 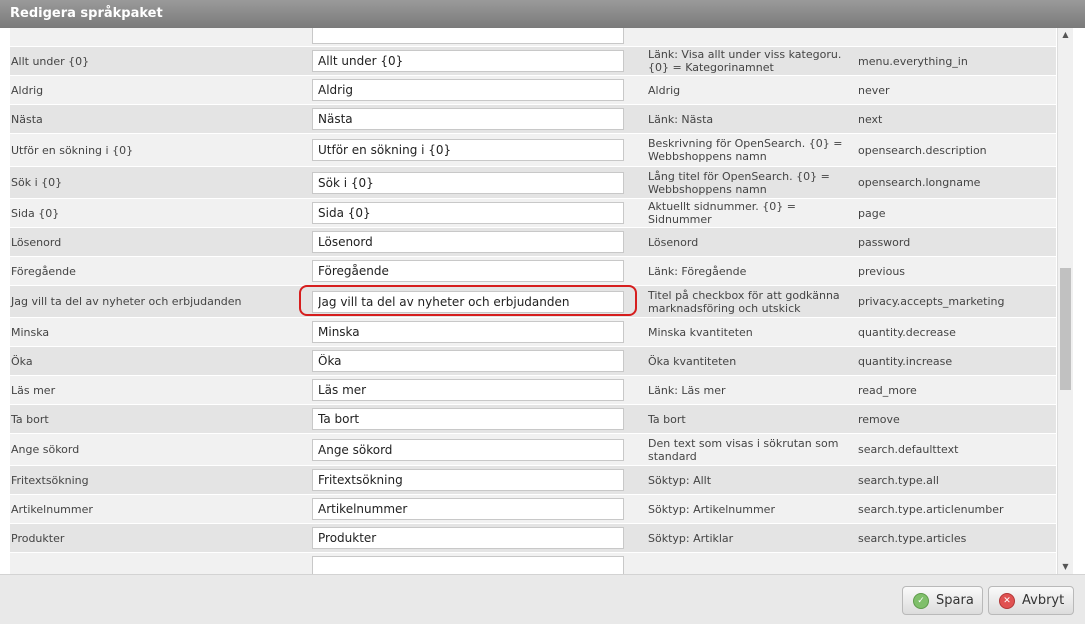 I want to click on arrow-up-icon: ▲, so click(x=1065, y=35).